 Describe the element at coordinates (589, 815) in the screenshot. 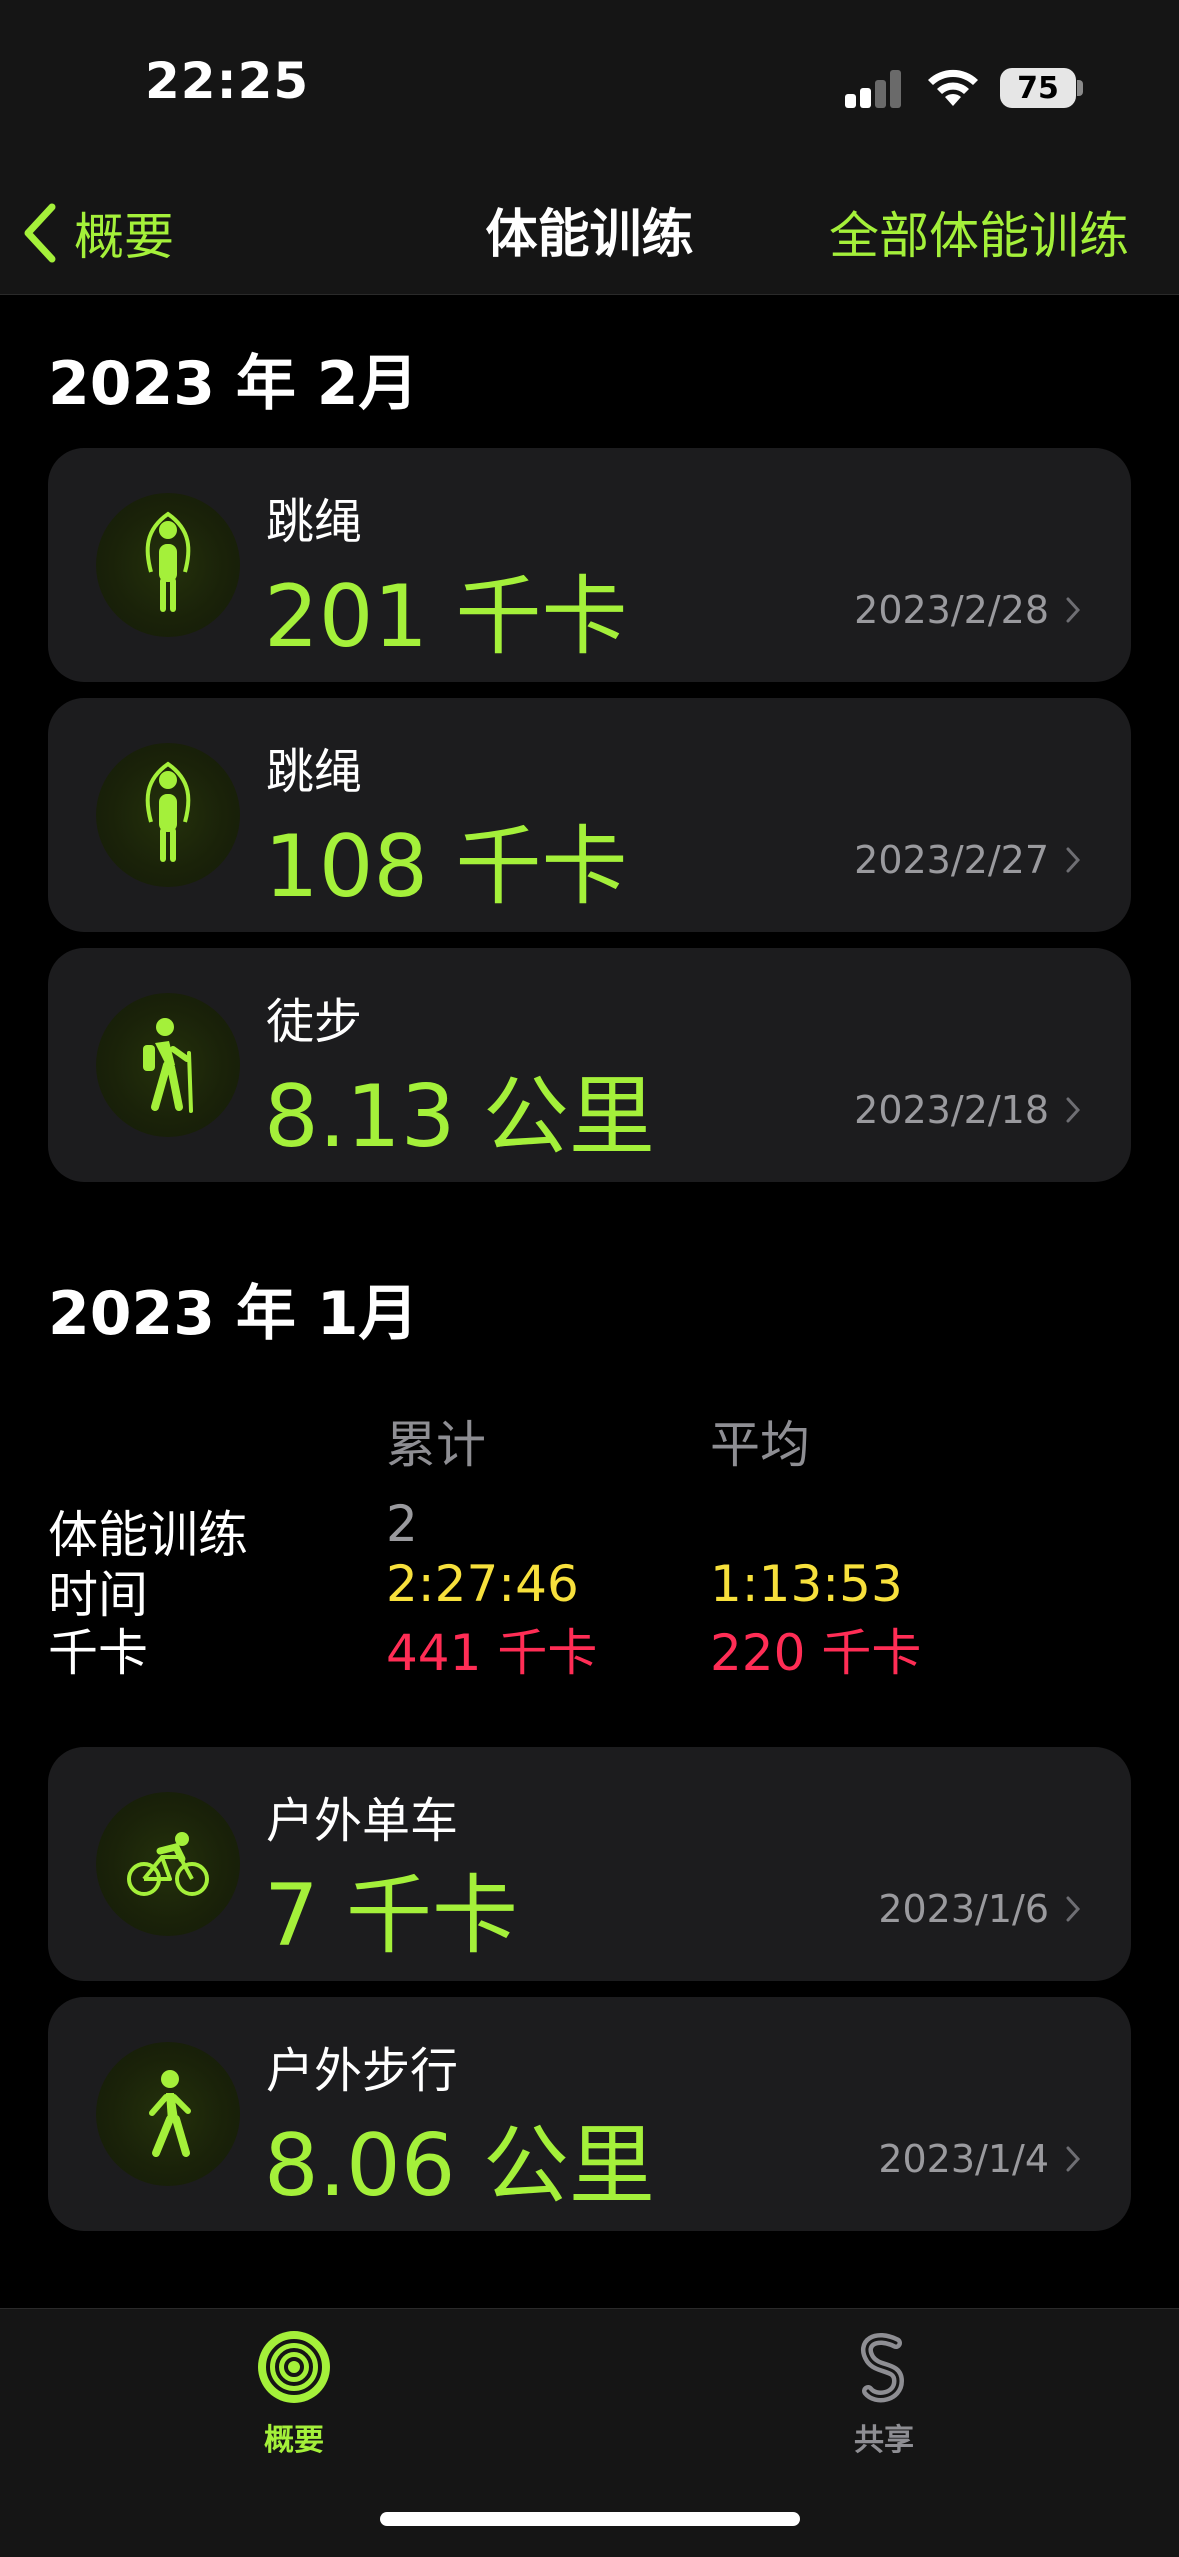

I see `workout-card: 跳绳 108 千卡 2023/2/27` at that location.